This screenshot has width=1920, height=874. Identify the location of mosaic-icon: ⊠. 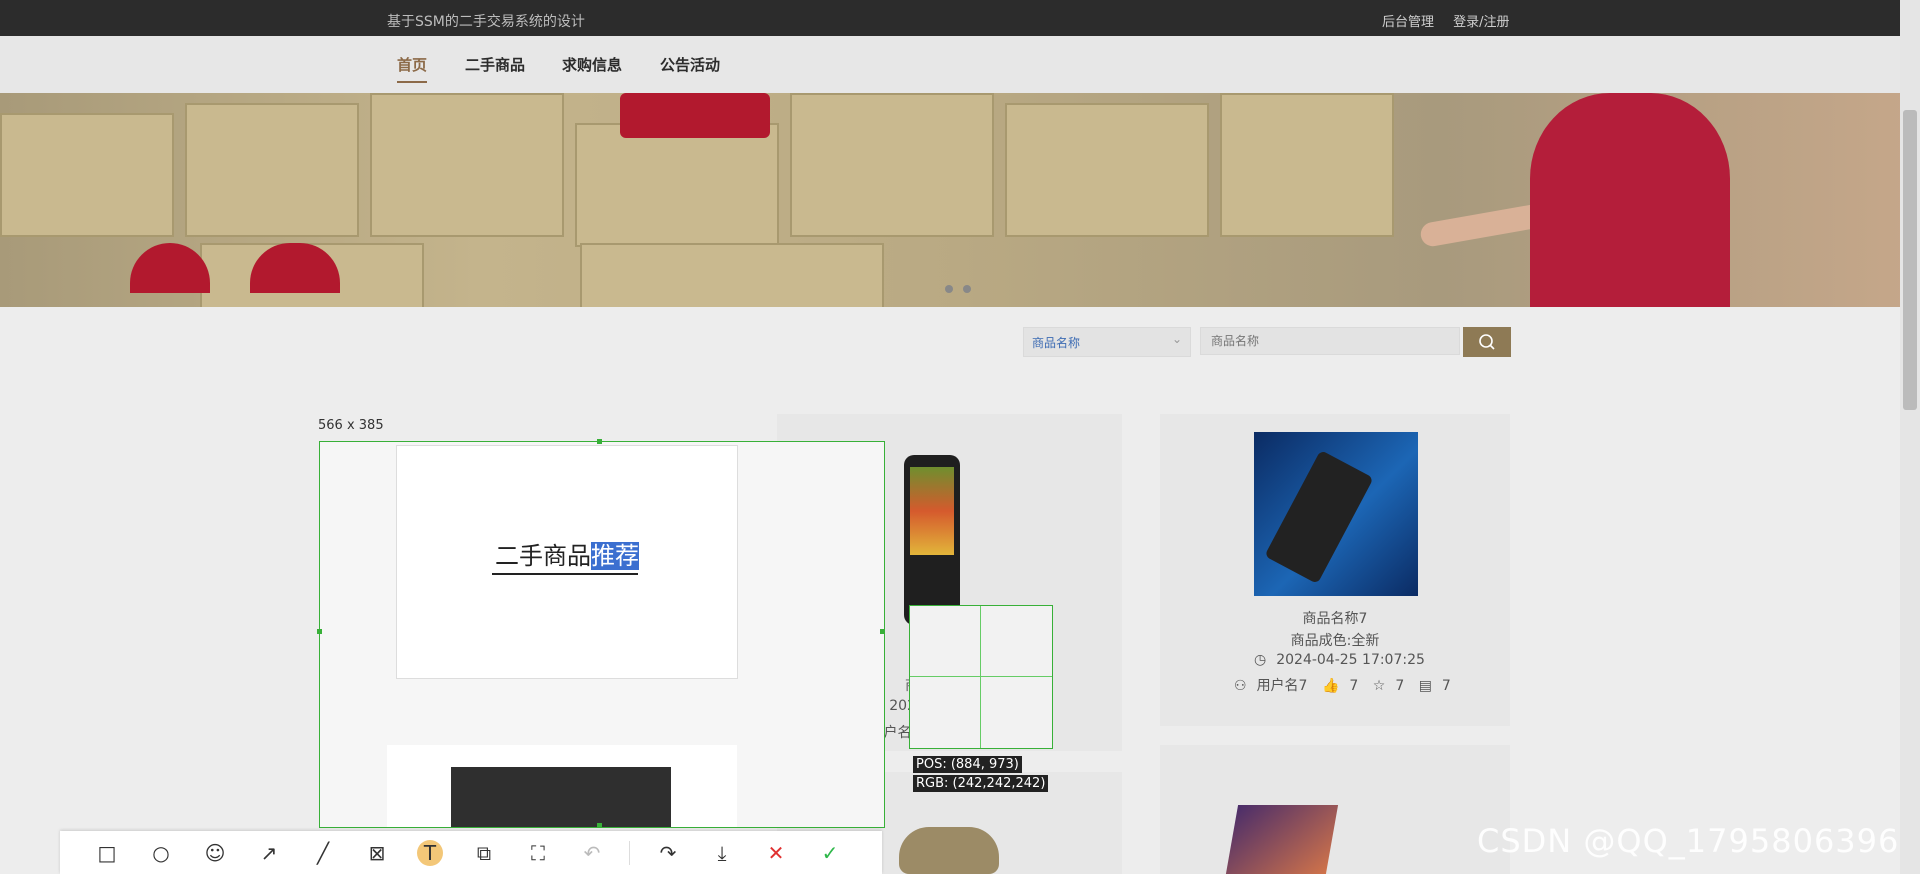
(377, 853).